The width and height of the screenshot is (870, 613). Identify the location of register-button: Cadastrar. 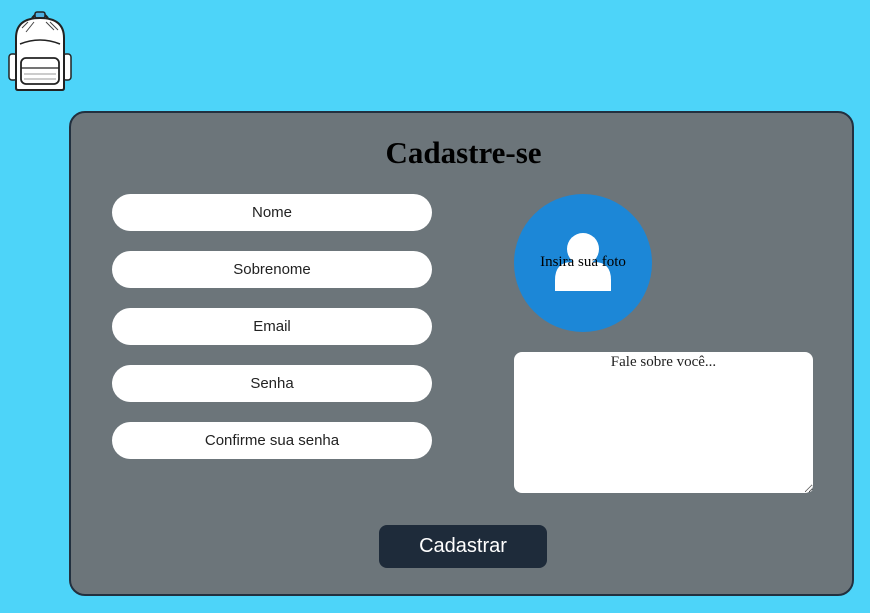
(463, 546).